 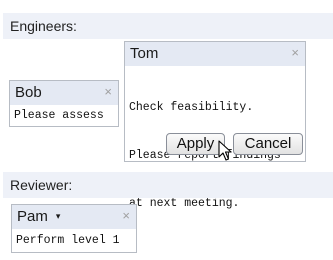 I want to click on reviewer-section-header: Reviewer:, so click(x=168, y=185).